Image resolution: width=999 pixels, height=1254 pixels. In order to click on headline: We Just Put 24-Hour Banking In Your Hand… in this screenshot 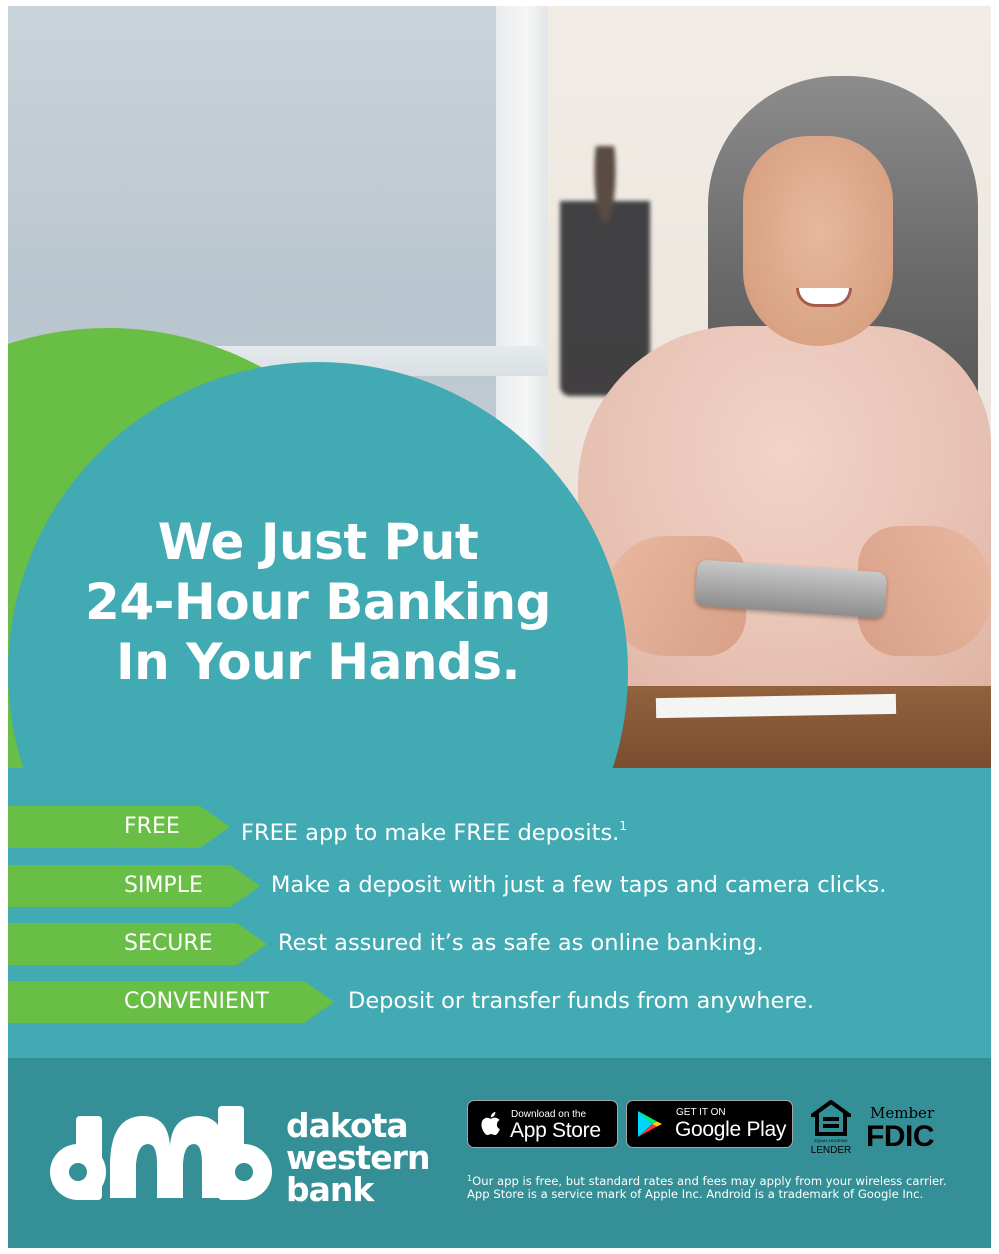, I will do `click(318, 602)`.